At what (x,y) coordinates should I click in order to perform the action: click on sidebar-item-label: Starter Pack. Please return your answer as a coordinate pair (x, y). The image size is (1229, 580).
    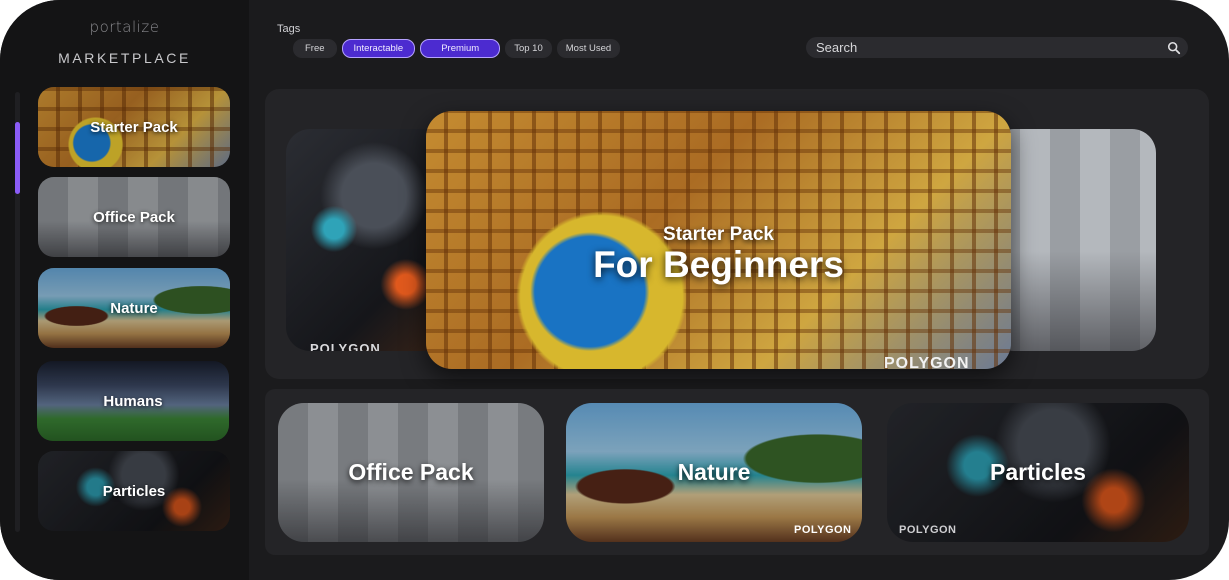
    Looking at the image, I should click on (134, 127).